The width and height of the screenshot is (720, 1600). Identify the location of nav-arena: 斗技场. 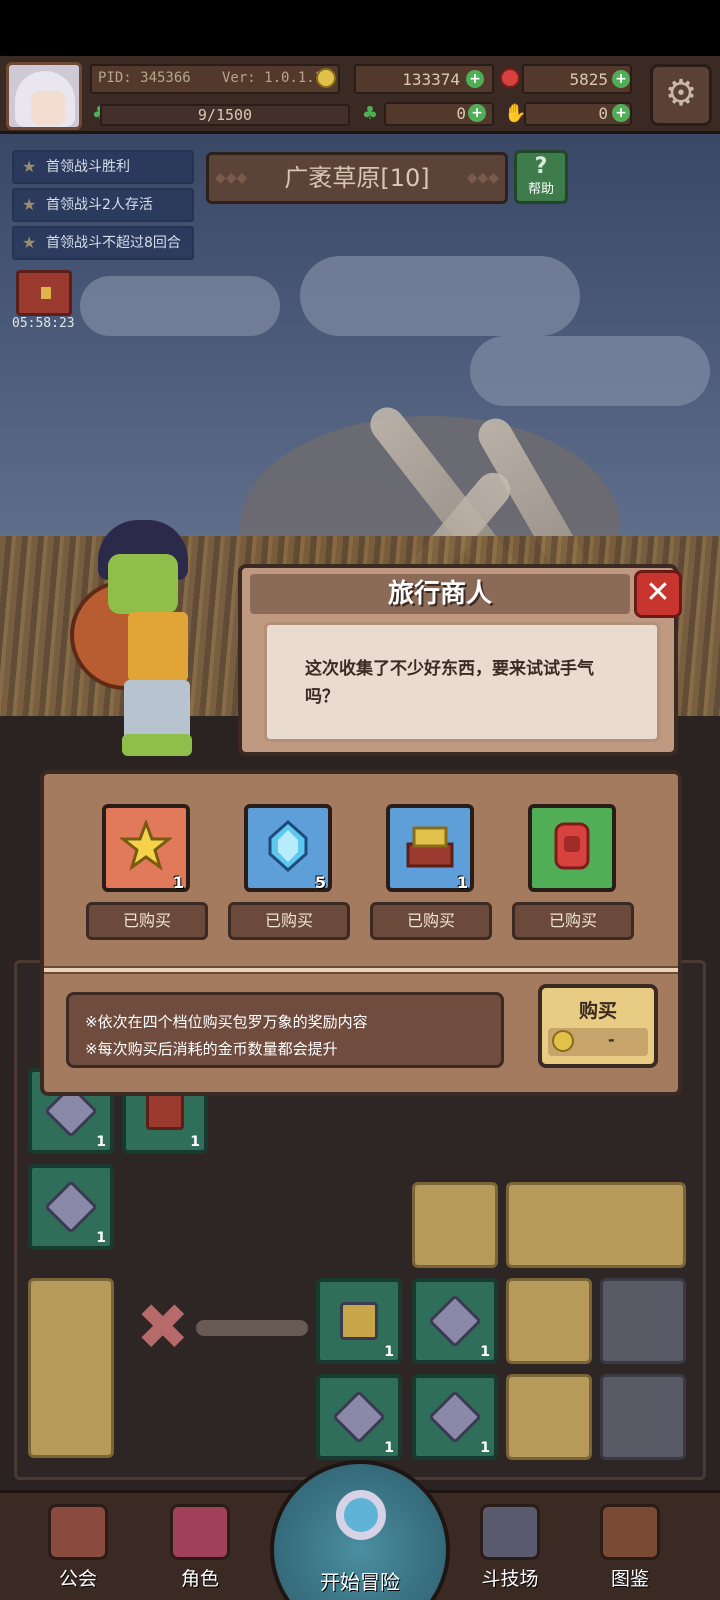
(510, 1550).